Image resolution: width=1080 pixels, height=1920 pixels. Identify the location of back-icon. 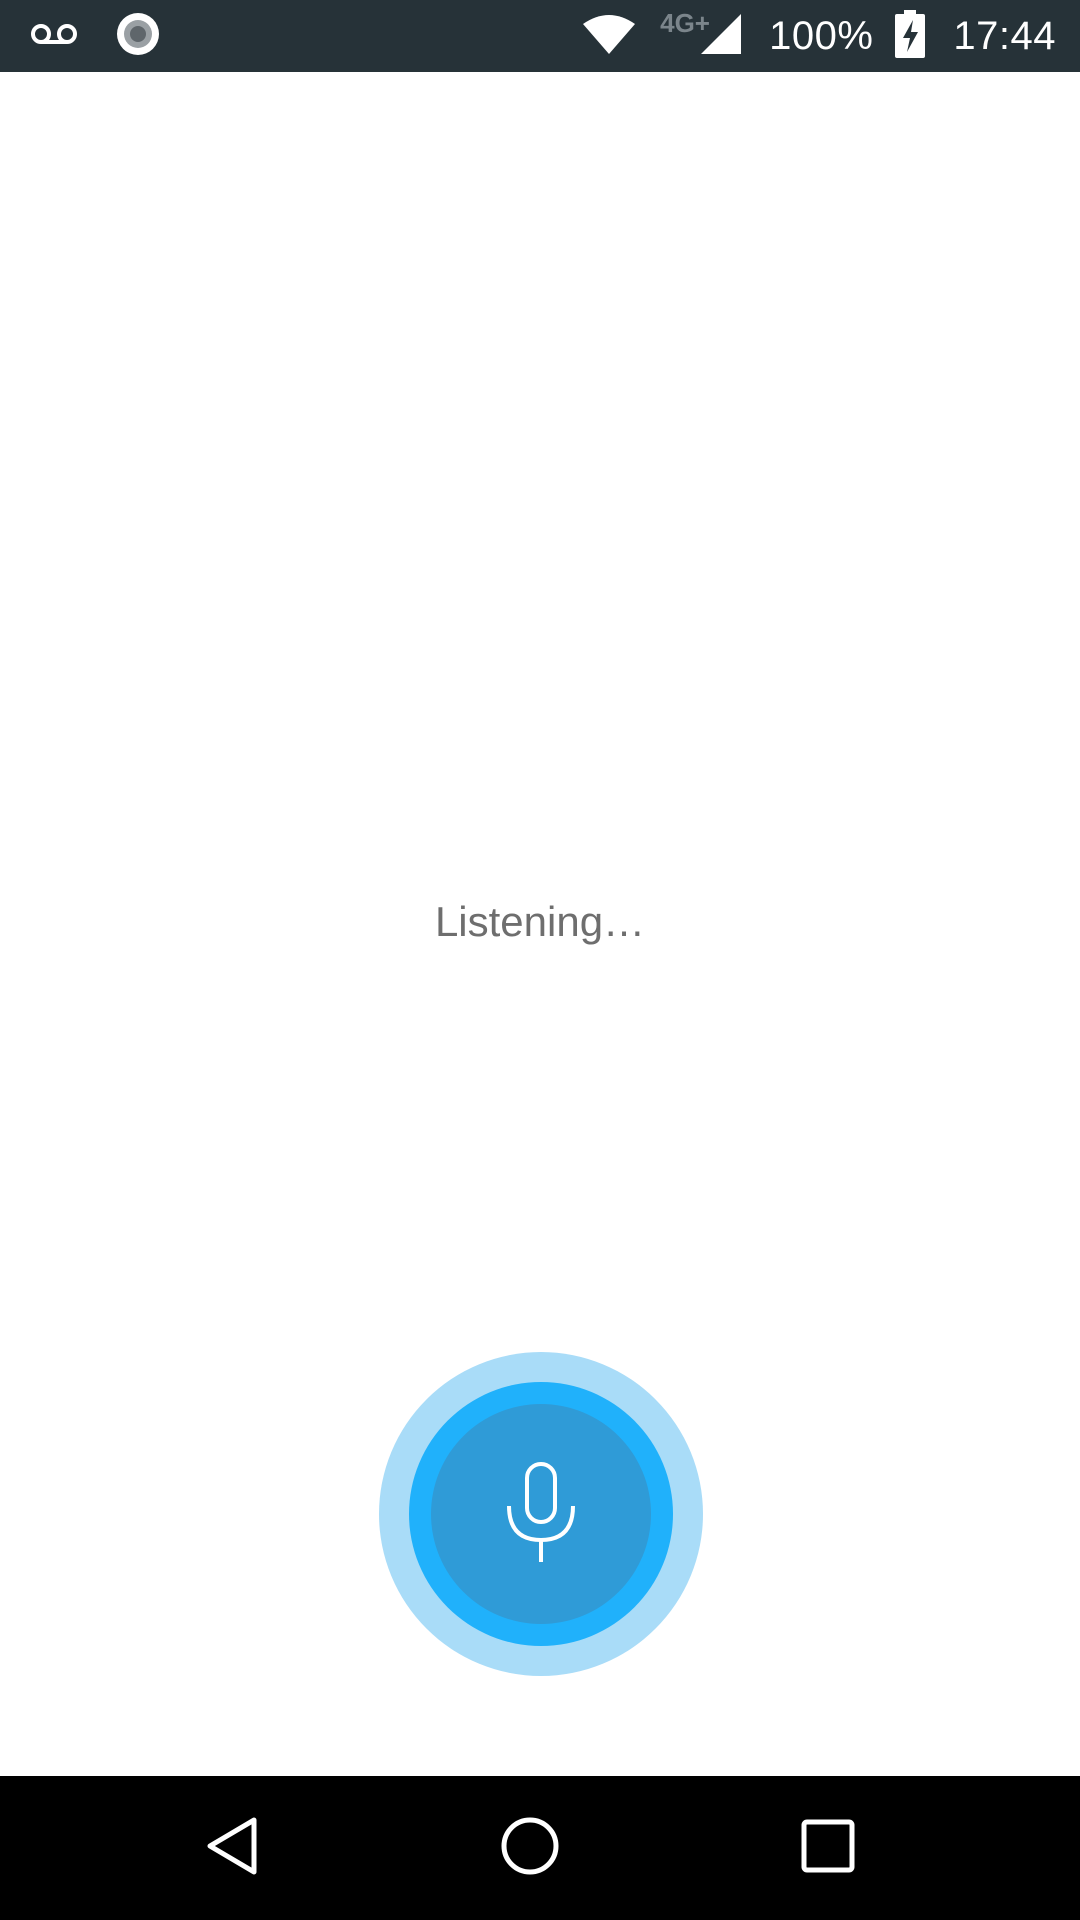
(232, 1848).